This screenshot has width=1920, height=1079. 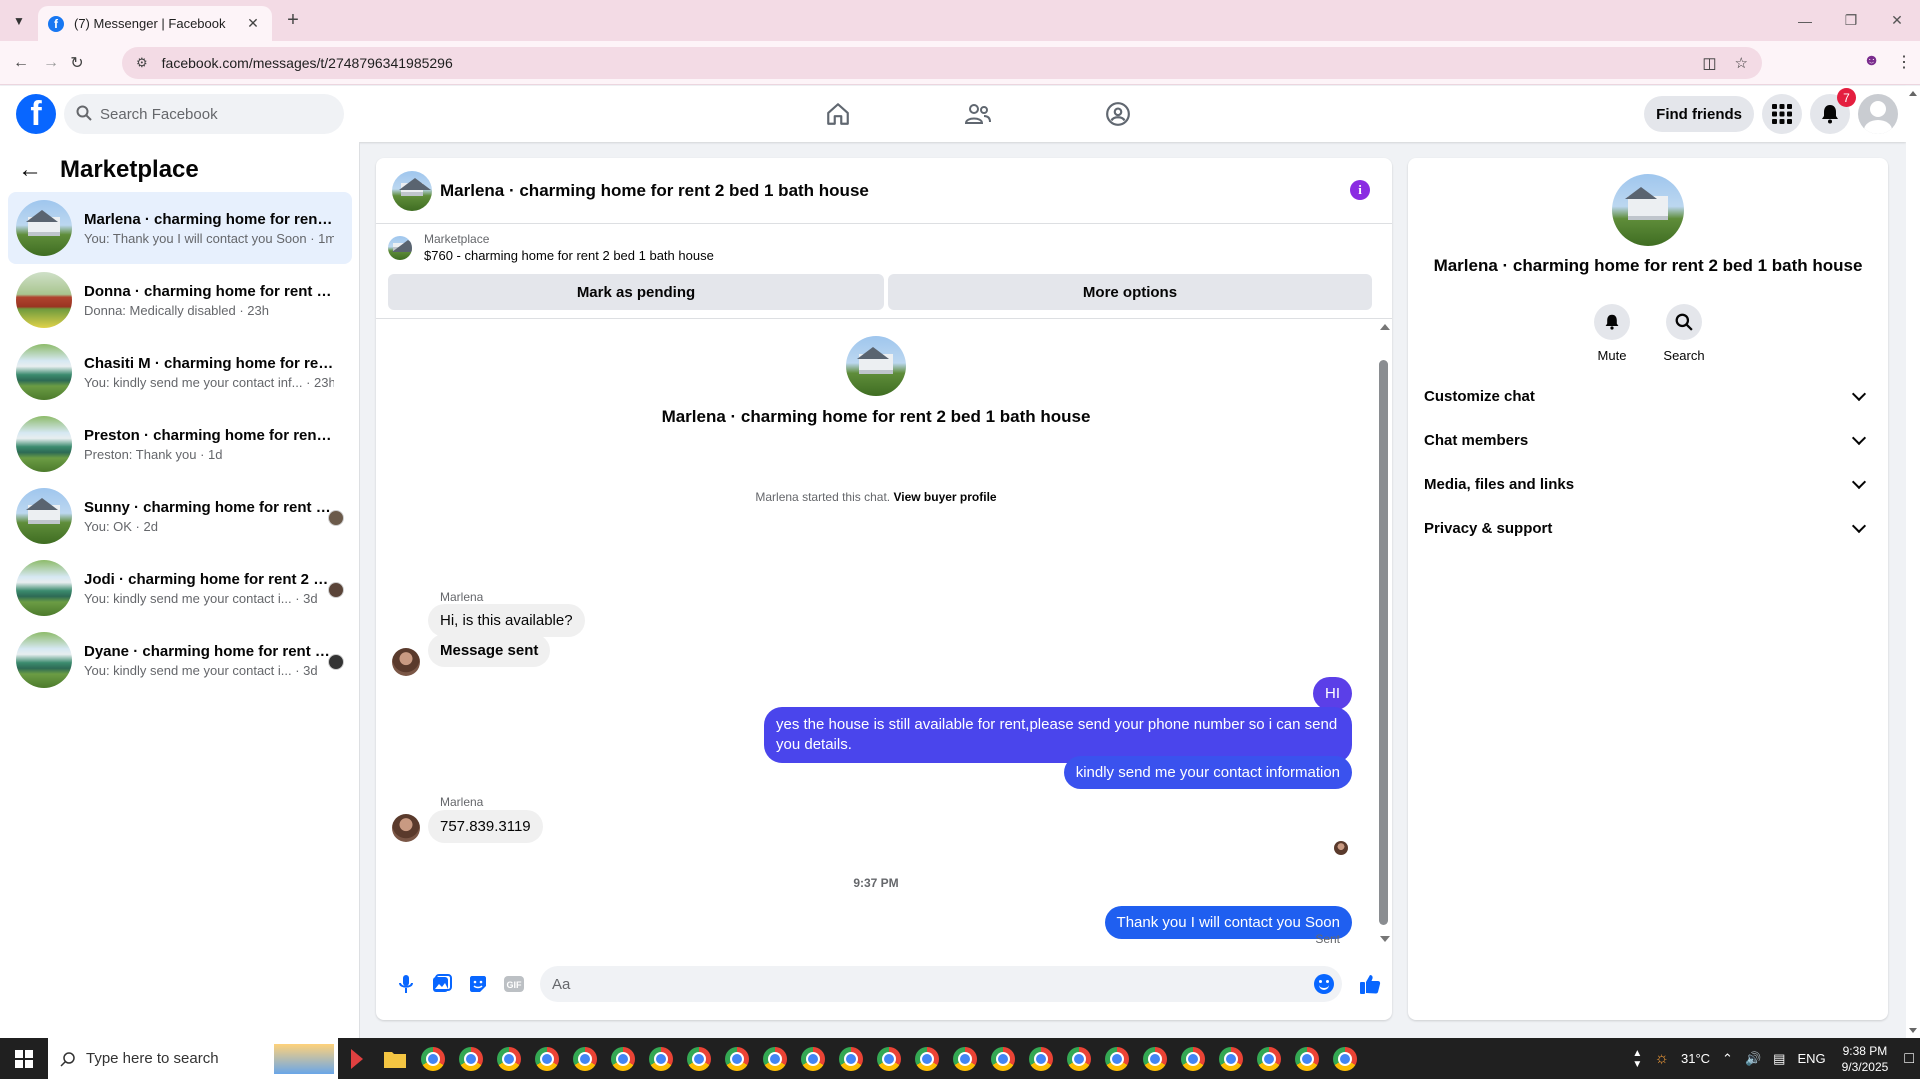 What do you see at coordinates (1782, 114) in the screenshot?
I see `menu-button` at bounding box center [1782, 114].